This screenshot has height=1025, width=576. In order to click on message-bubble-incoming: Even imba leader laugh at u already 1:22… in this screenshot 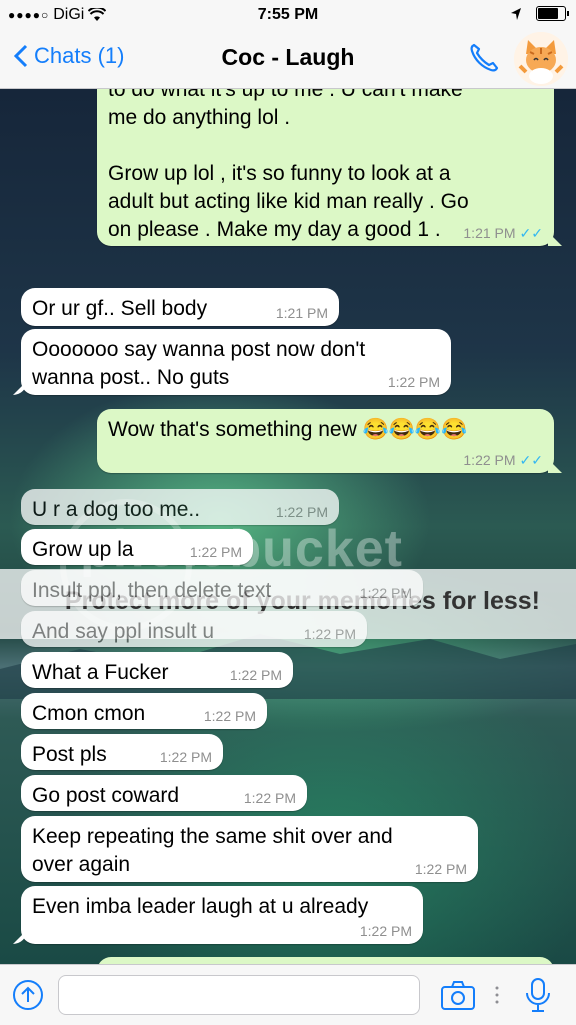, I will do `click(222, 915)`.